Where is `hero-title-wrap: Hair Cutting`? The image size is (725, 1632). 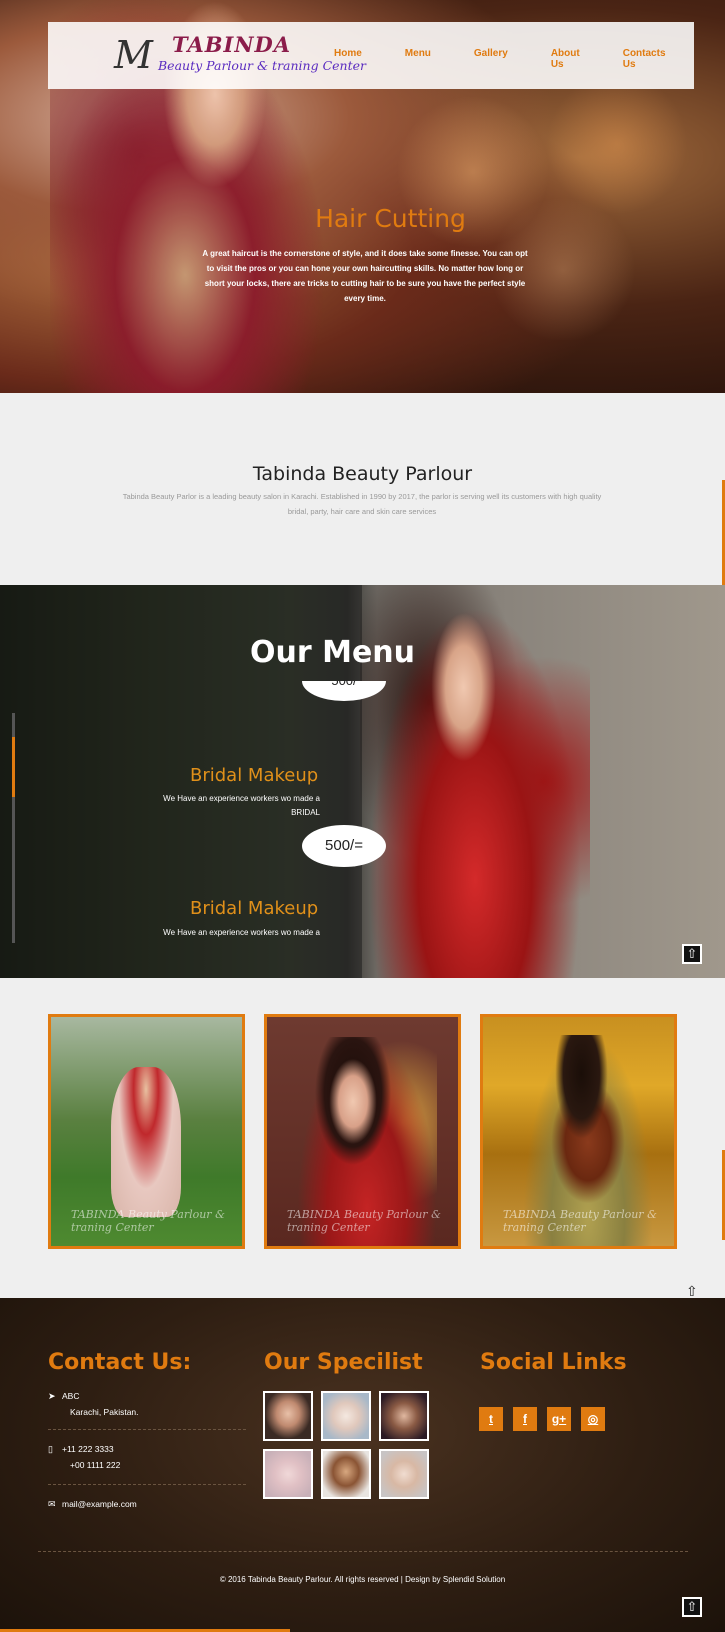 hero-title-wrap: Hair Cutting is located at coordinates (362, 218).